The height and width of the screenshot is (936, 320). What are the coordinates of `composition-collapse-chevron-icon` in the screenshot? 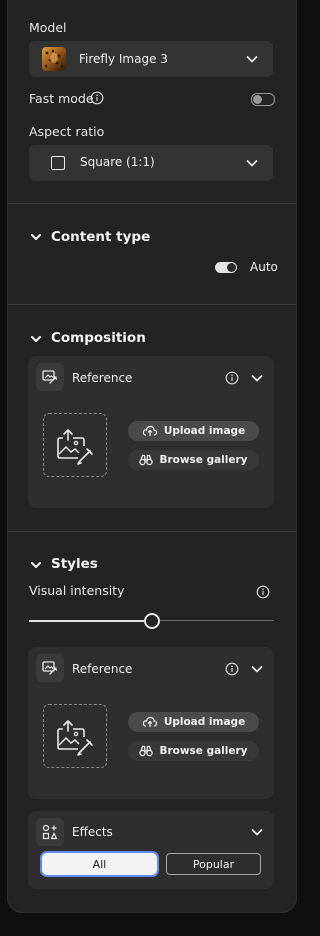 It's located at (36, 339).